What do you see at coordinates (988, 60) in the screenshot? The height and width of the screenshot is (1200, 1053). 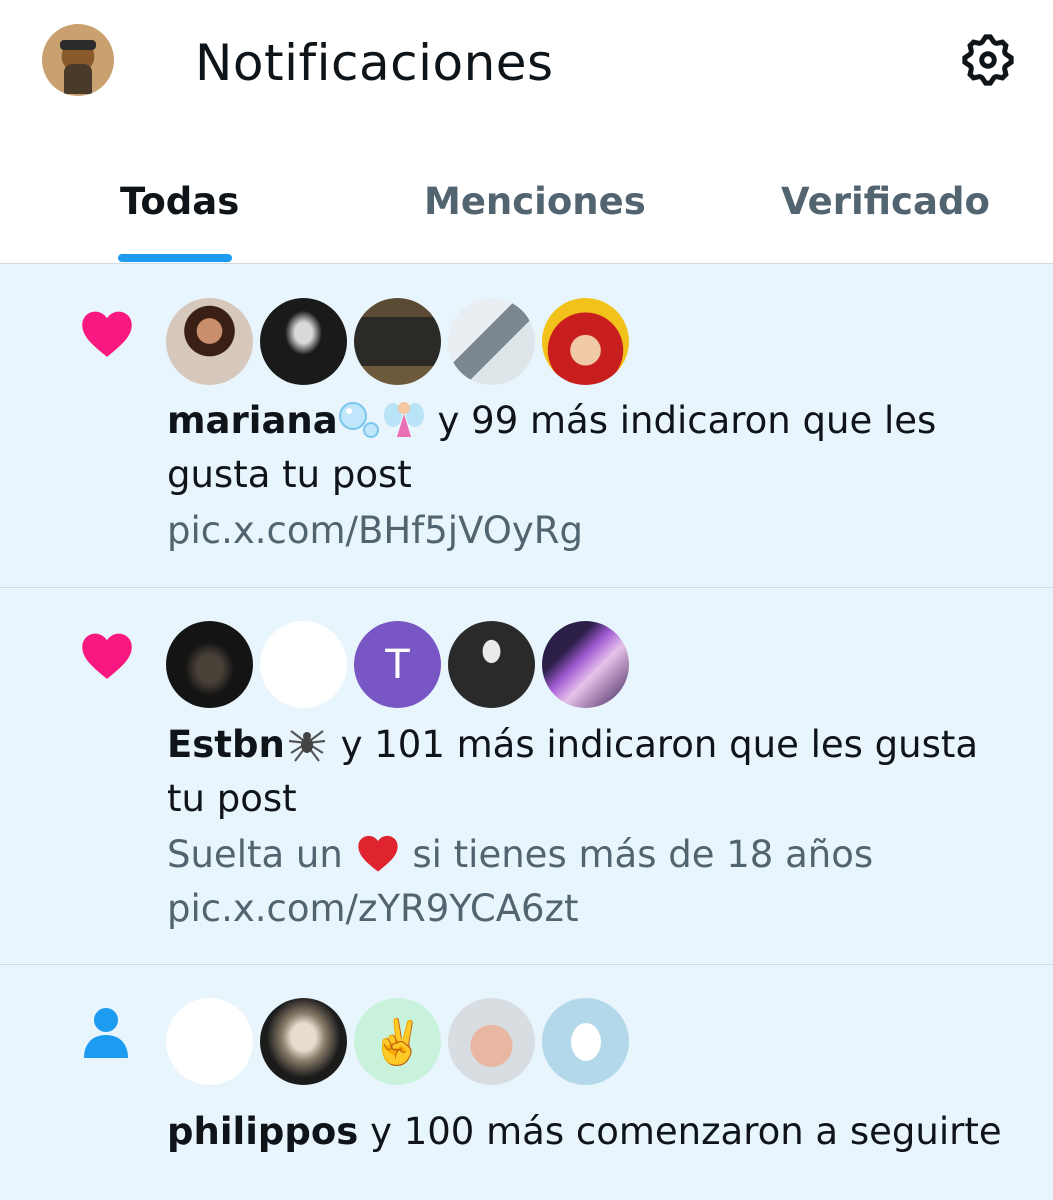 I see `gear-icon` at bounding box center [988, 60].